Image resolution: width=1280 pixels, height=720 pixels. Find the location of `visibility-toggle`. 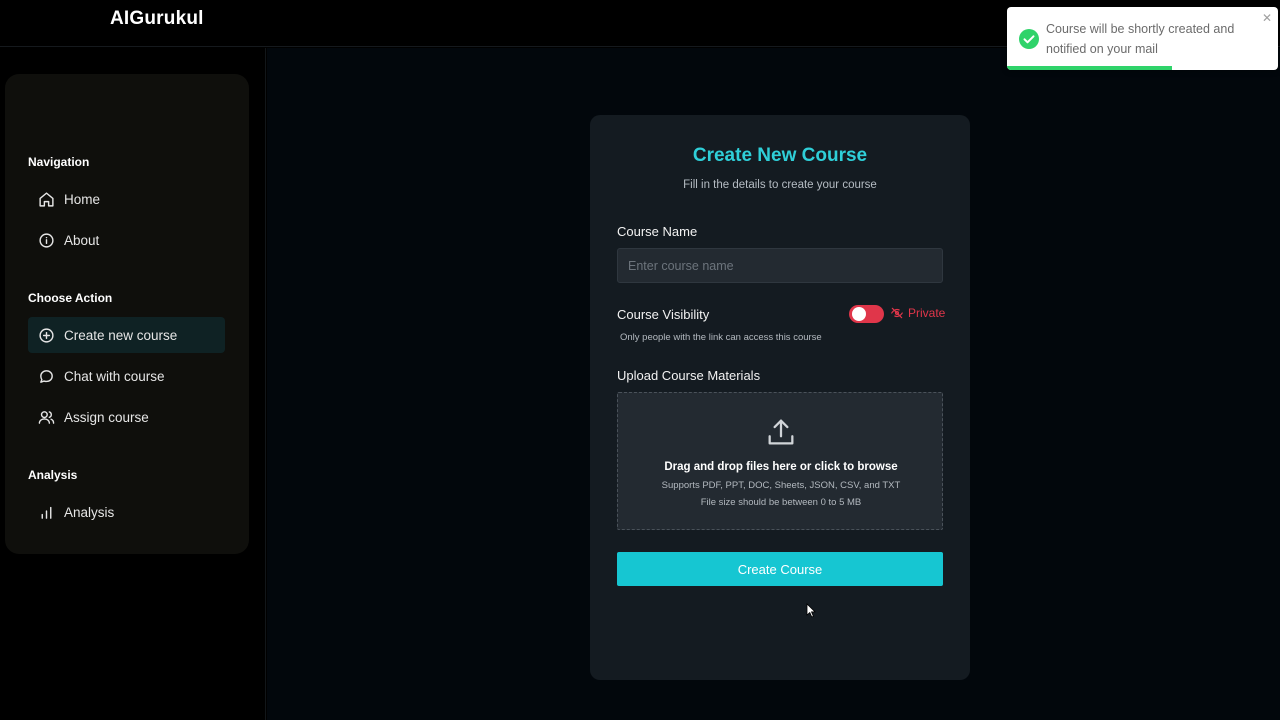

visibility-toggle is located at coordinates (866, 314).